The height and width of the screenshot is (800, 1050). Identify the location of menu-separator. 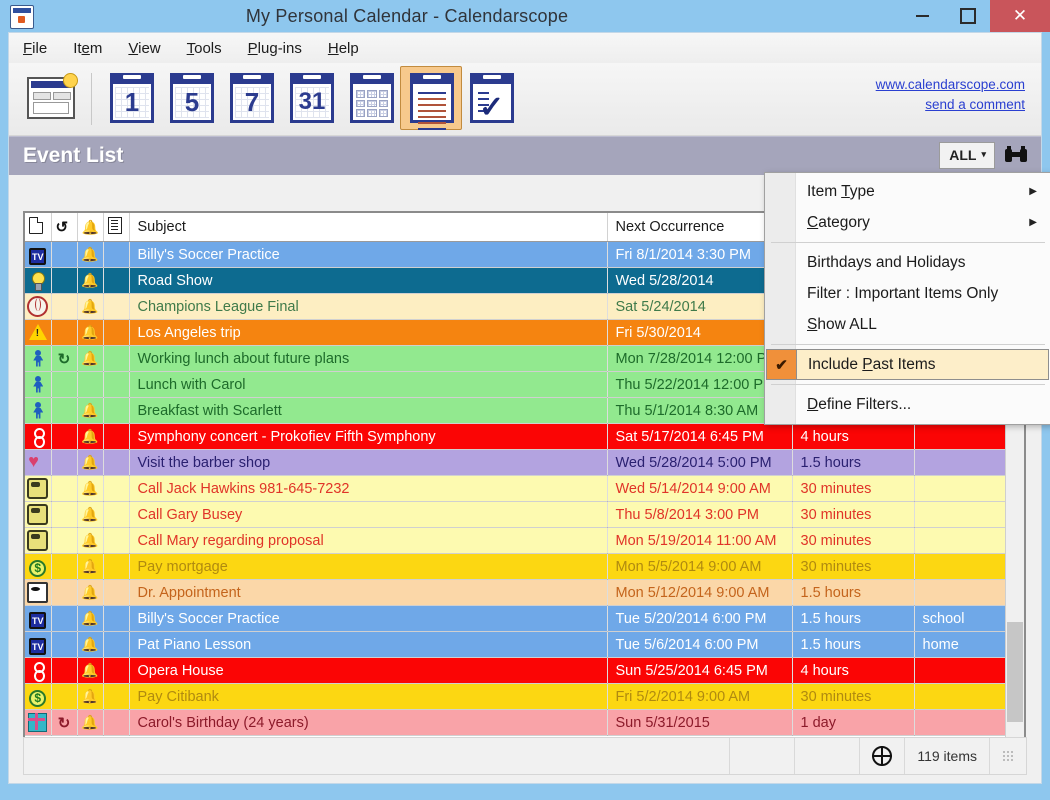
(908, 344).